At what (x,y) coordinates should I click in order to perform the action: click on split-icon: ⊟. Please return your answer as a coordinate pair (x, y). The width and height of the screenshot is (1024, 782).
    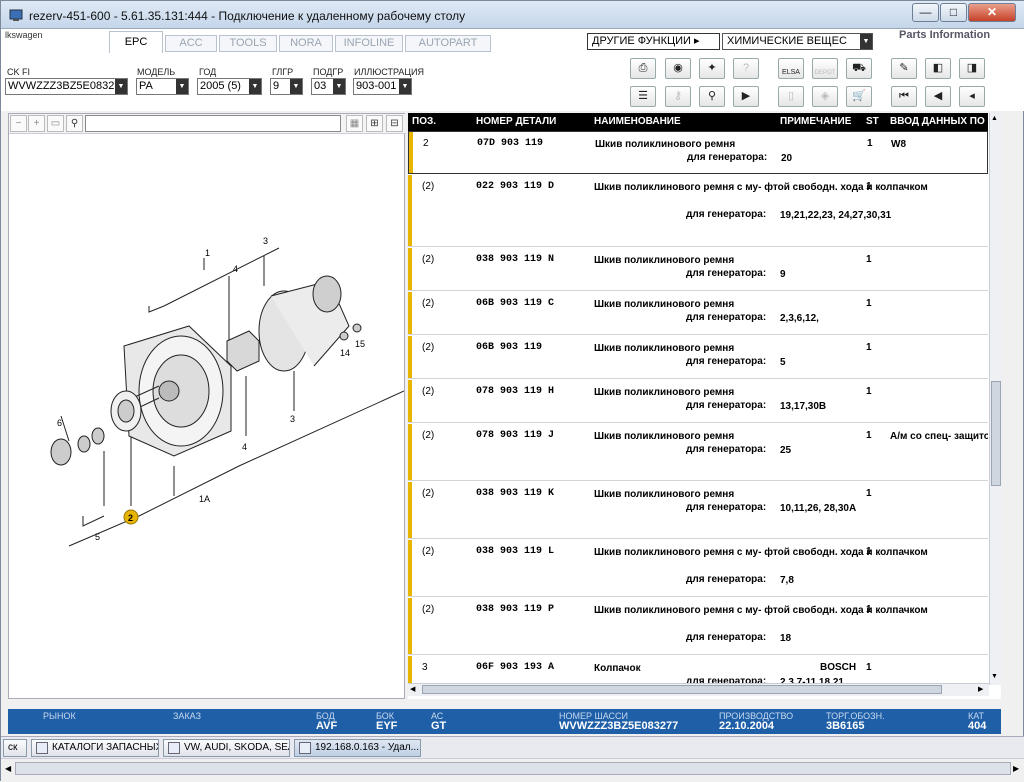
    Looking at the image, I should click on (394, 123).